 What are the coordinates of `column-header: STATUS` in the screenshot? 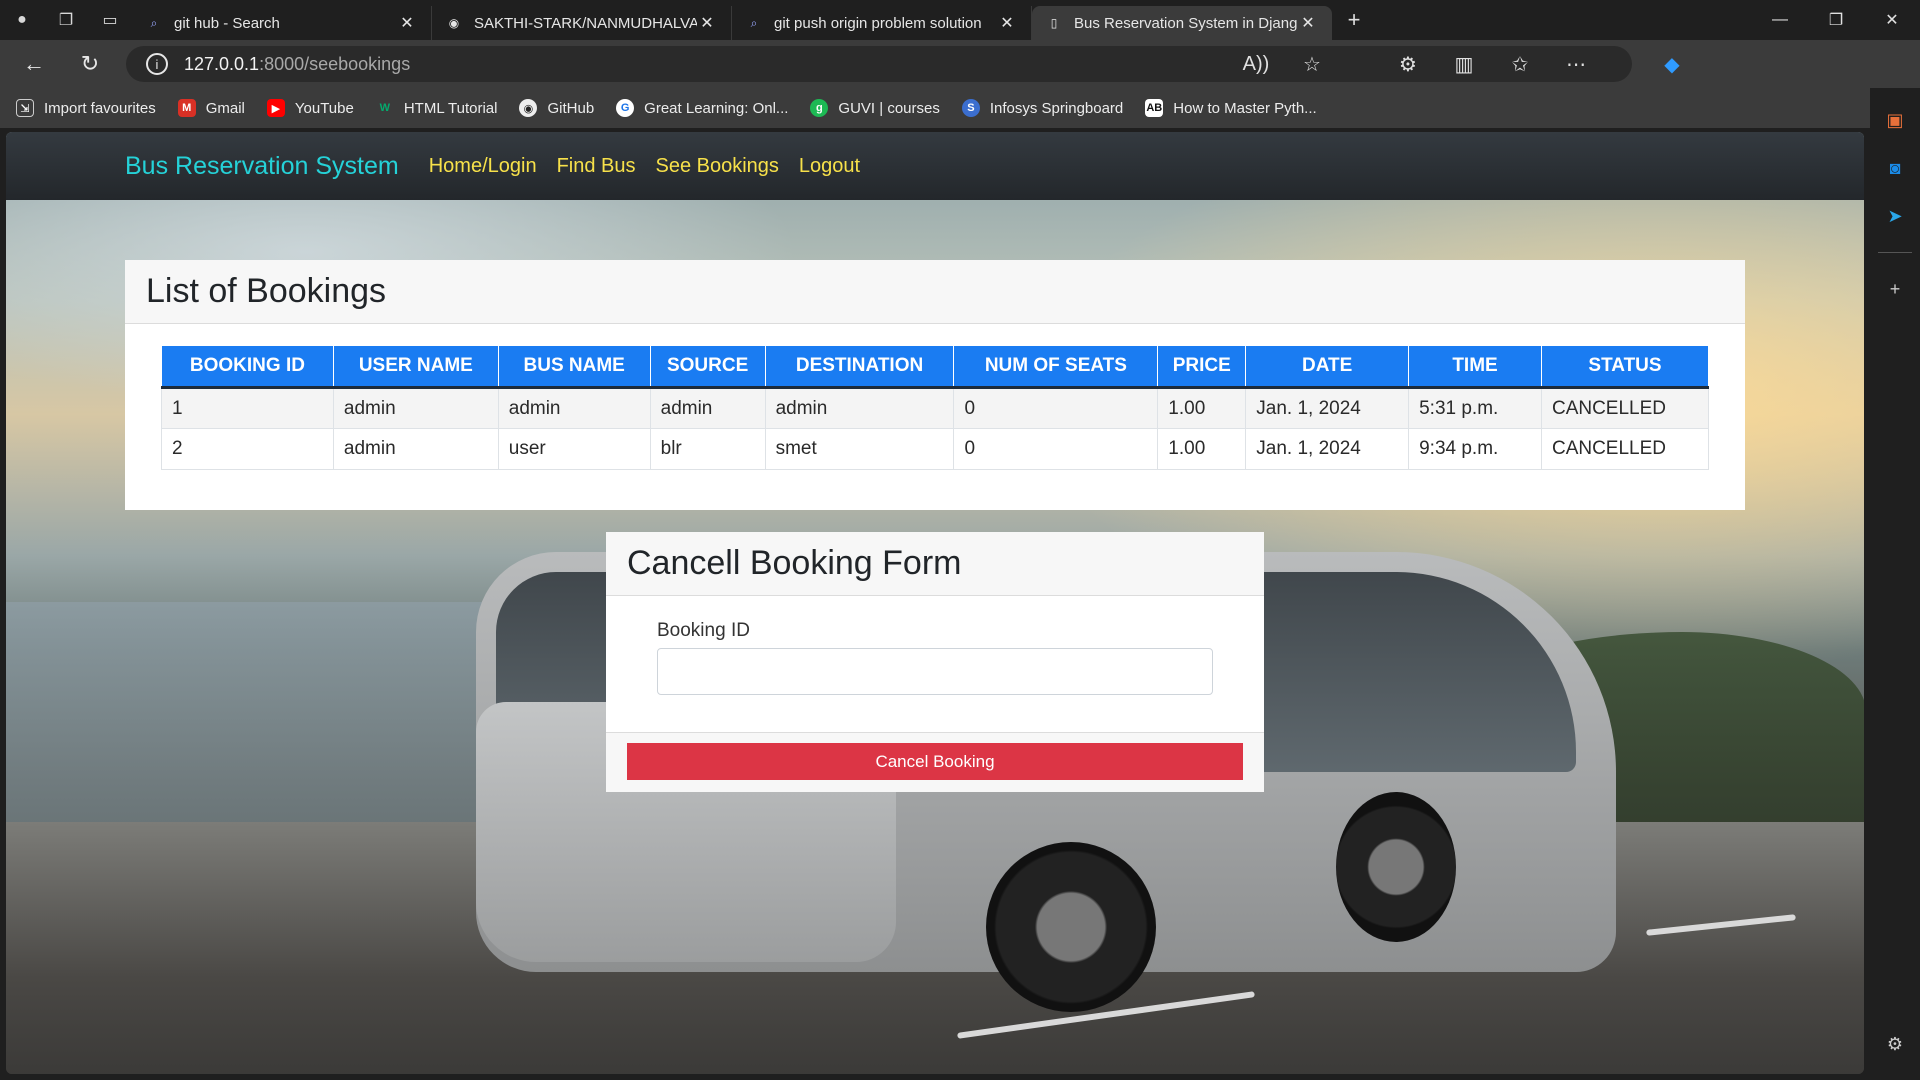 It's located at (1625, 367).